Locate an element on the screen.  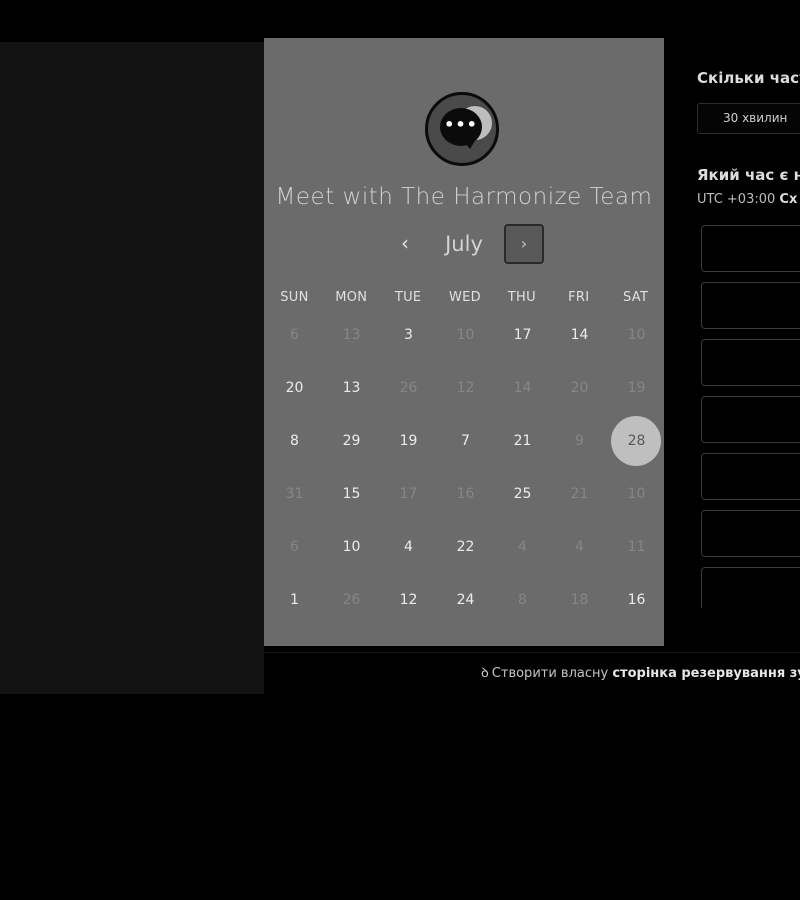
calendar-day: 24 is located at coordinates (465, 599).